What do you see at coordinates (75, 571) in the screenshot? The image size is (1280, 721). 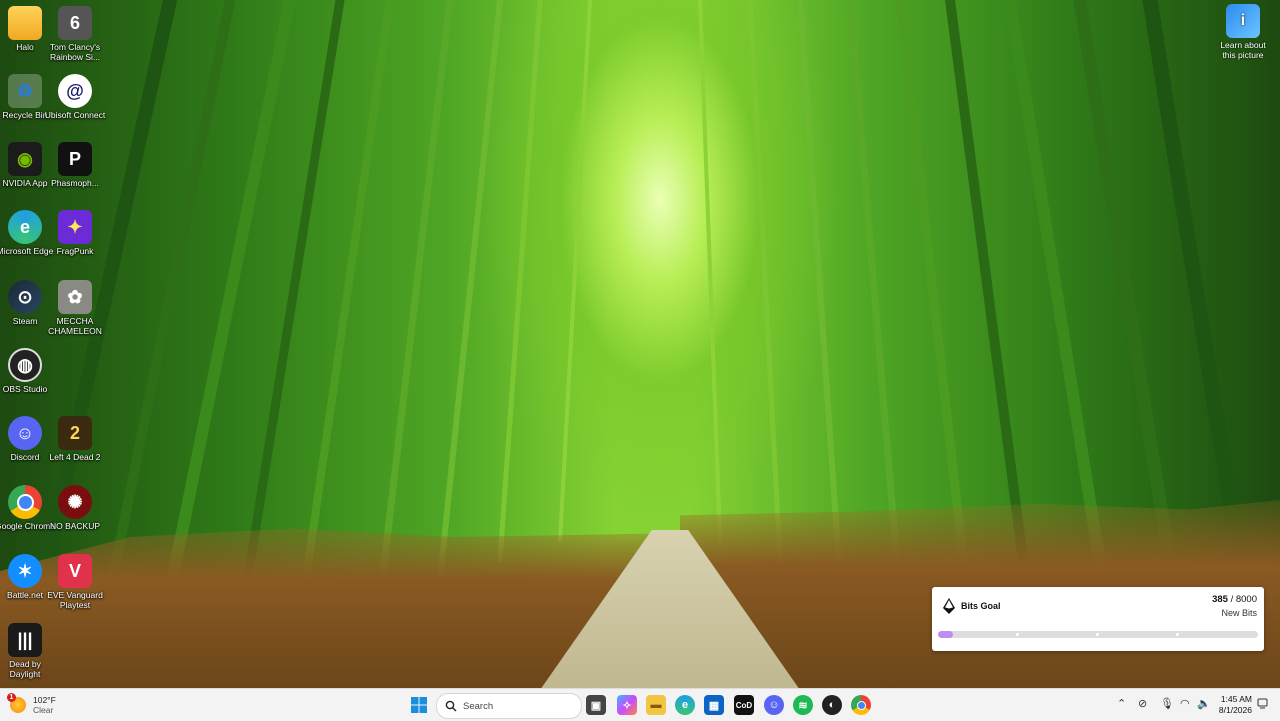 I see `eve-vanguard-icon: V` at bounding box center [75, 571].